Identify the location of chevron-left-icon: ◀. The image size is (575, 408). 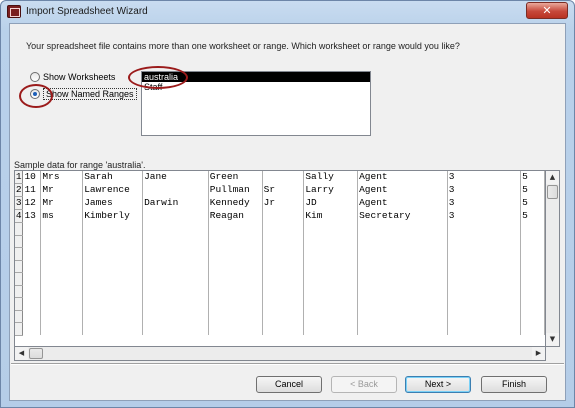
(21, 353).